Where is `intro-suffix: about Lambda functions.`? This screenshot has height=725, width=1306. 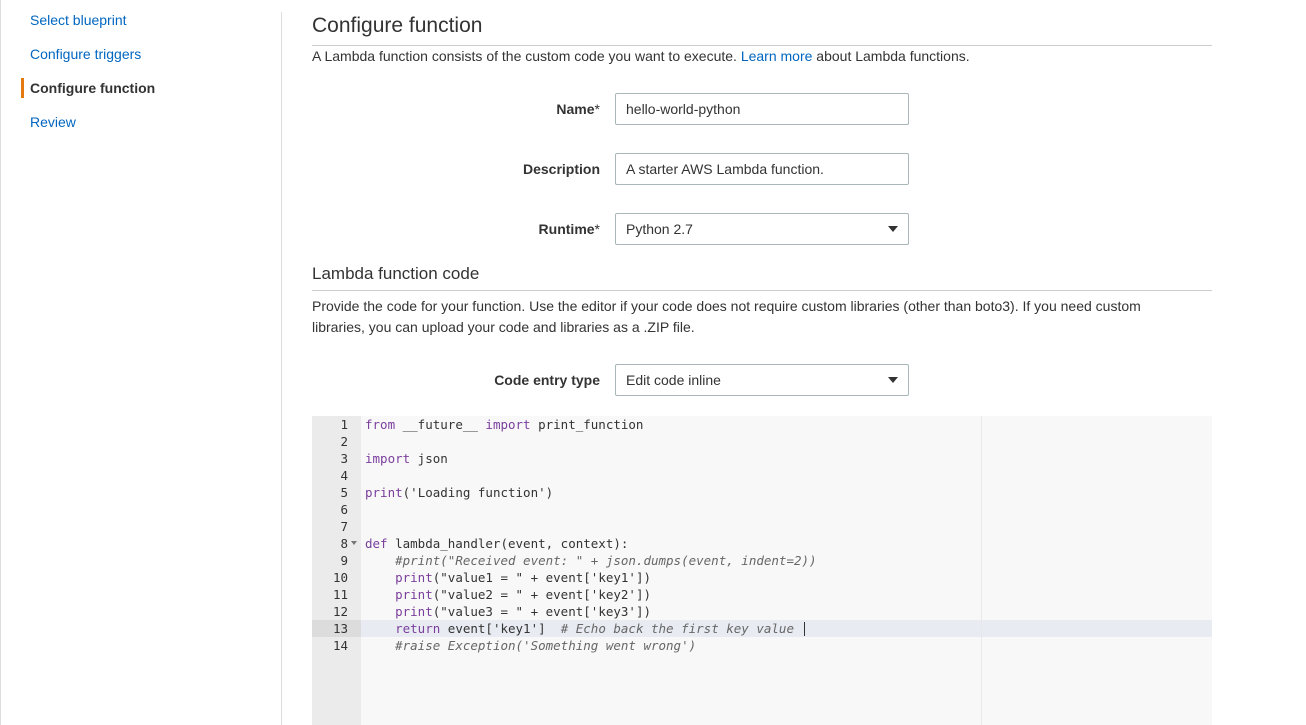
intro-suffix: about Lambda functions. is located at coordinates (893, 56).